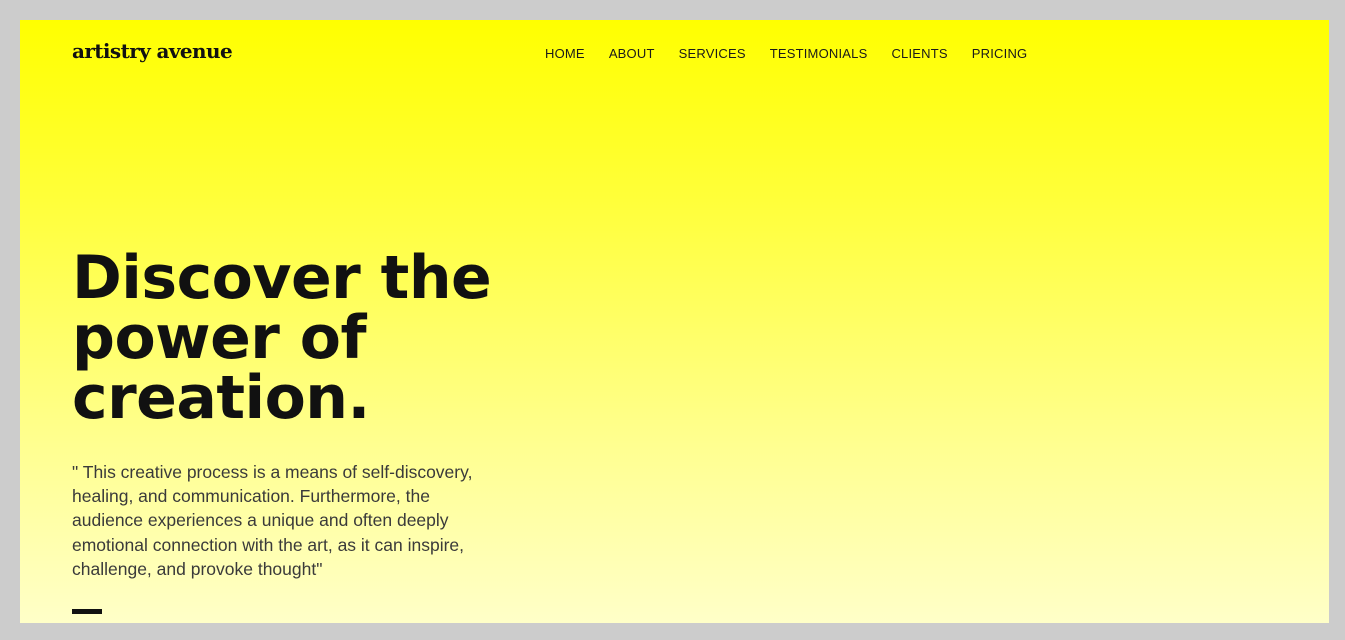 The height and width of the screenshot is (640, 1345). Describe the element at coordinates (919, 53) in the screenshot. I see `nav-item-clients: CLIENTS` at that location.